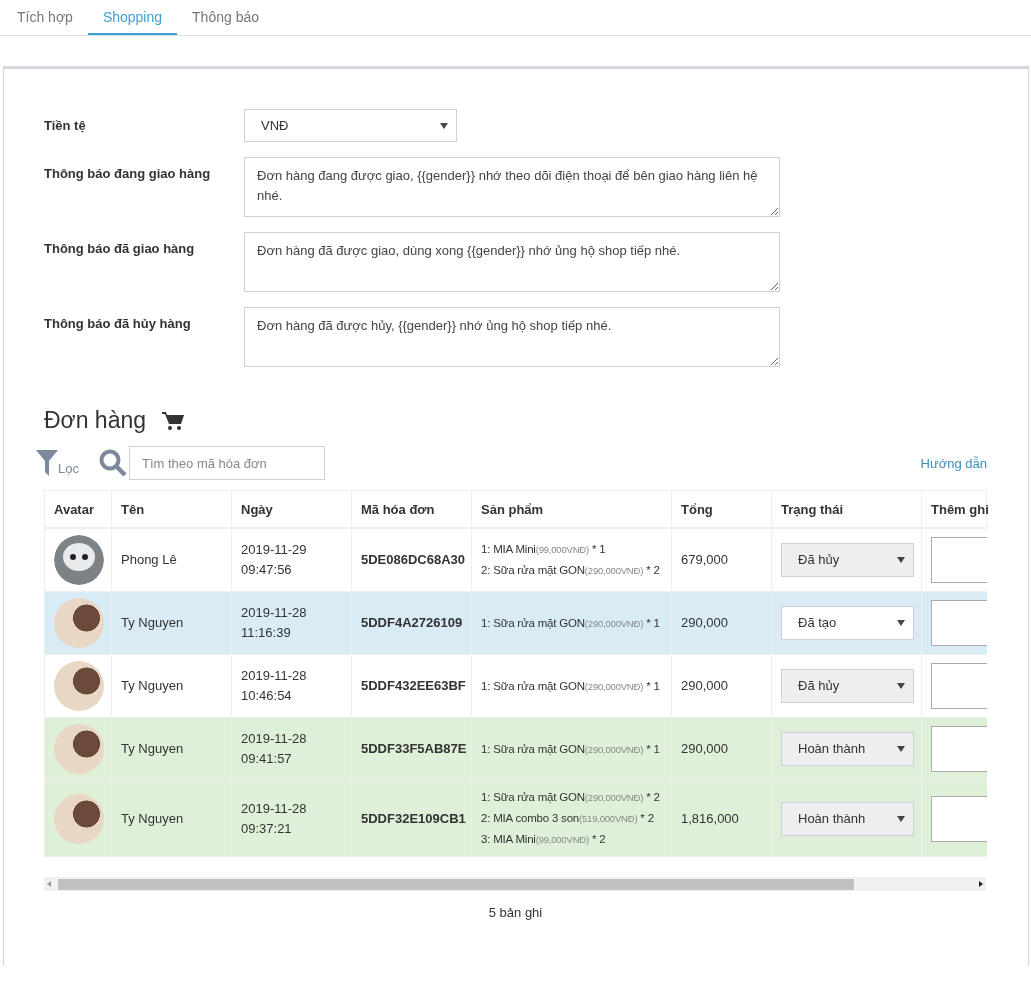 This screenshot has width=1031, height=1001. I want to click on table-cell: 5DDF4A2726109, so click(411, 623).